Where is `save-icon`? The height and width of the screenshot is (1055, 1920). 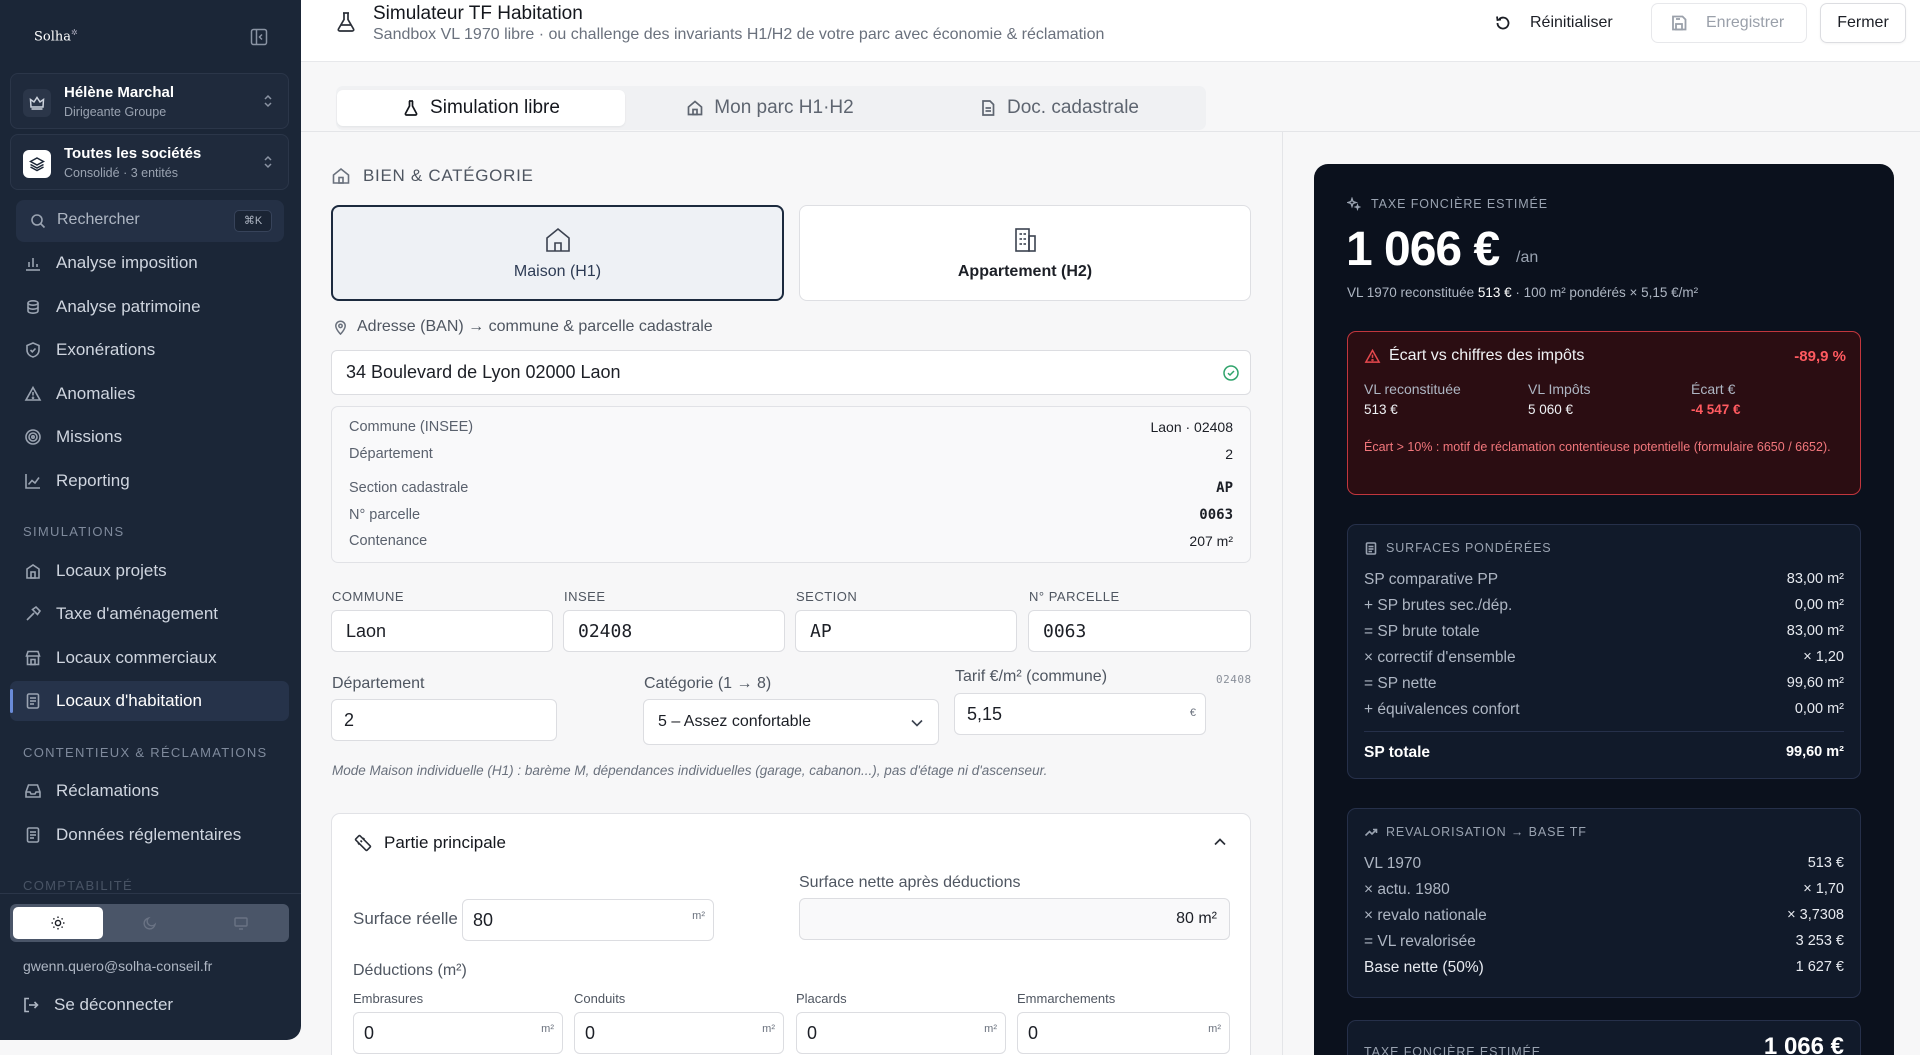
save-icon is located at coordinates (1679, 23).